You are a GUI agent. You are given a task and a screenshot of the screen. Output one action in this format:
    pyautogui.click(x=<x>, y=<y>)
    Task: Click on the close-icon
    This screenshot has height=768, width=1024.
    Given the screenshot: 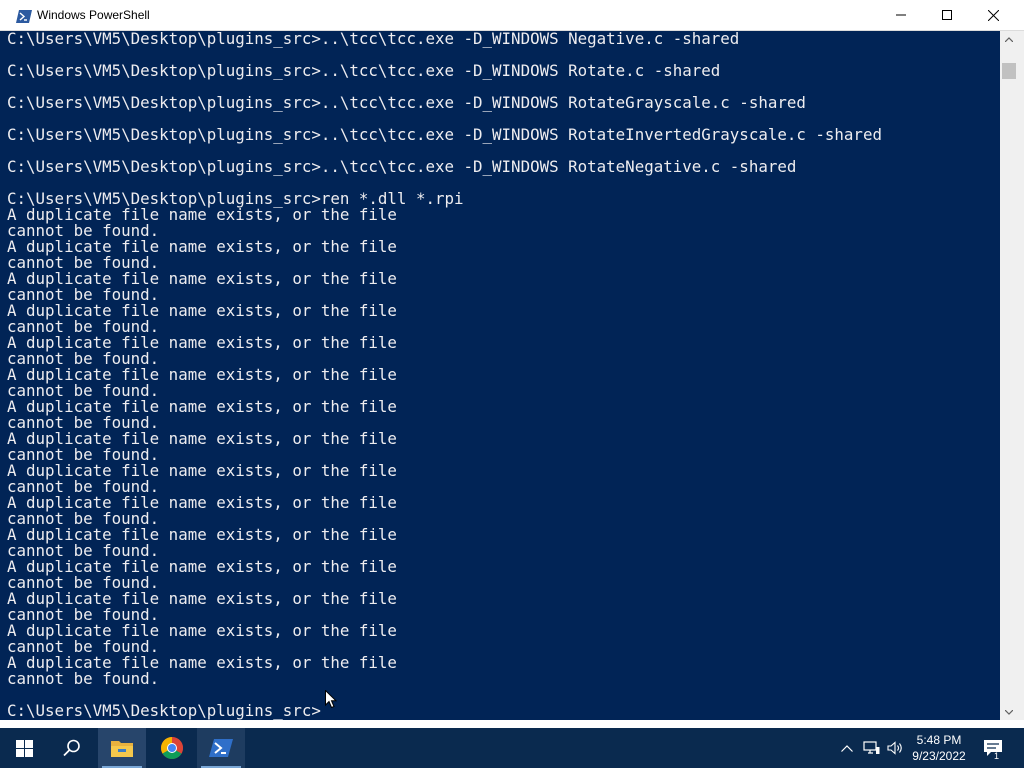 What is the action you would take?
    pyautogui.click(x=993, y=15)
    